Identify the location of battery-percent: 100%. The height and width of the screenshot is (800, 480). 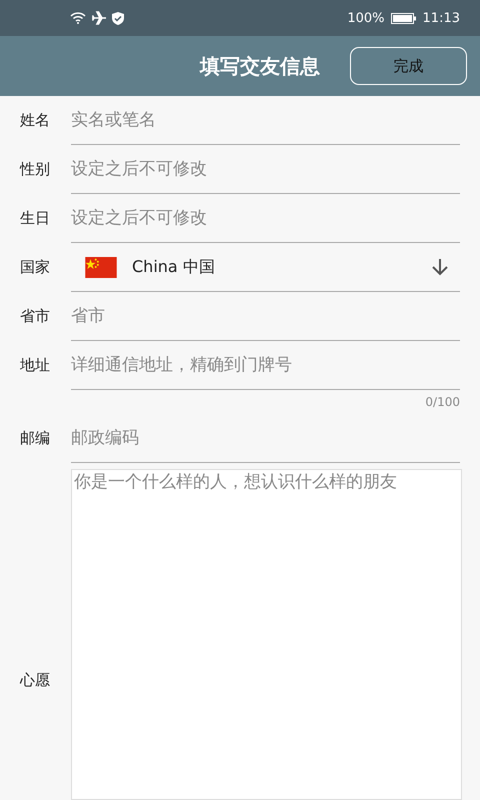
(366, 18).